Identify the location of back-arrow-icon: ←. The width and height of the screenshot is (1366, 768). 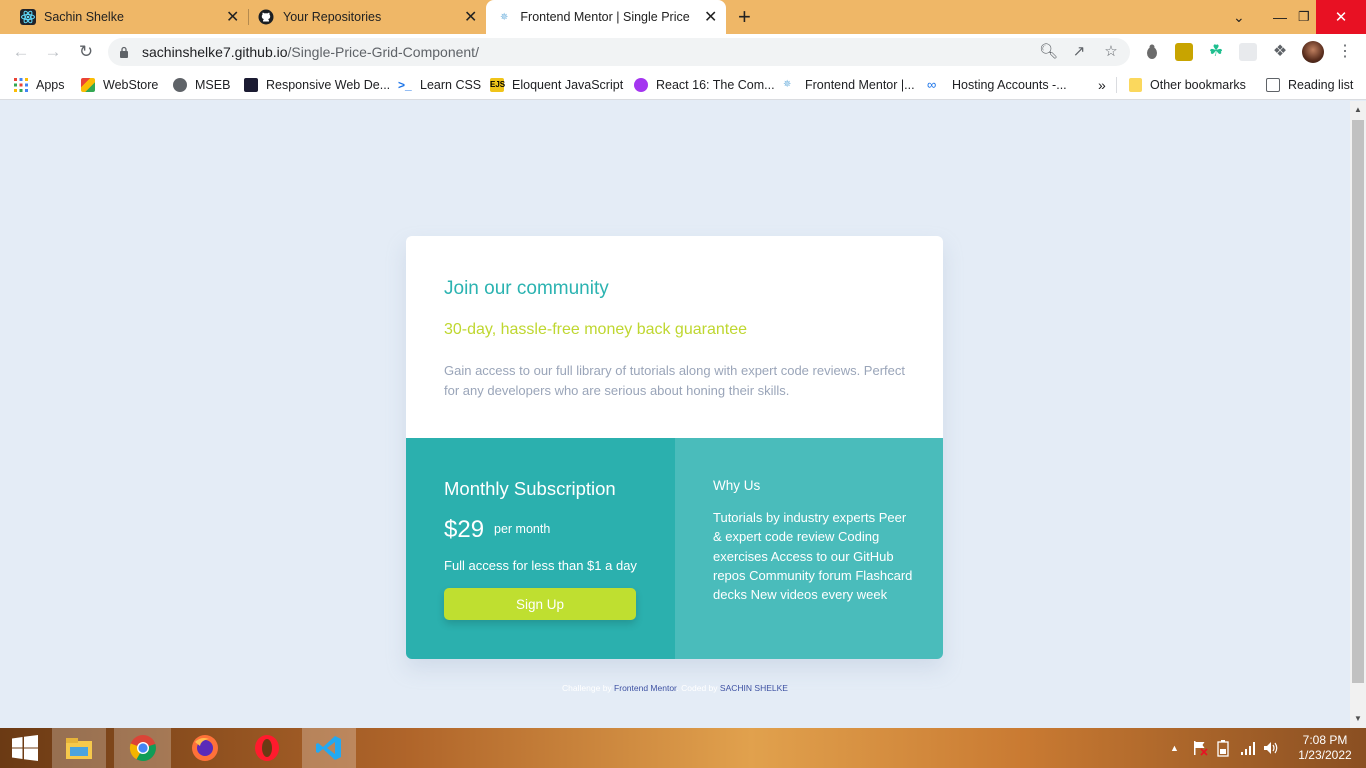
(21, 52).